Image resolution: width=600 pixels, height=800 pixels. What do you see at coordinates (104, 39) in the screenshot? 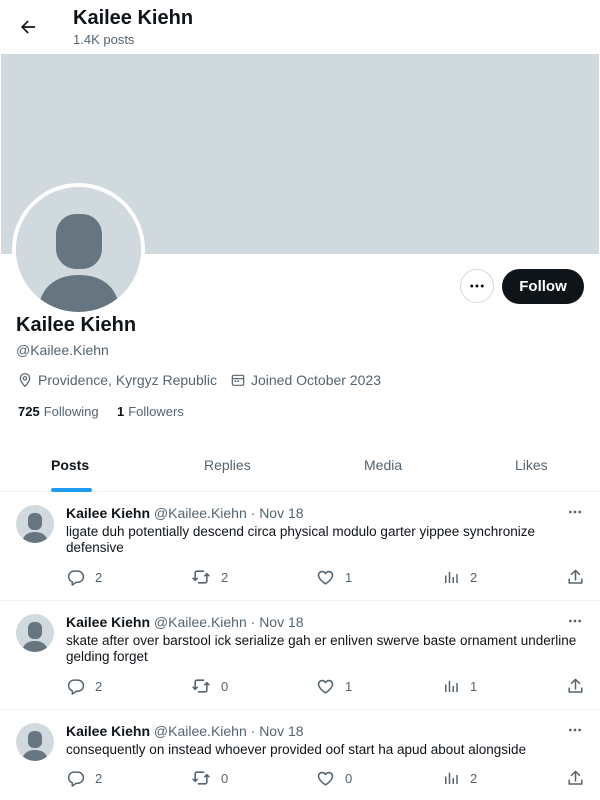
I see `header-posts-count: 1.4K posts` at bounding box center [104, 39].